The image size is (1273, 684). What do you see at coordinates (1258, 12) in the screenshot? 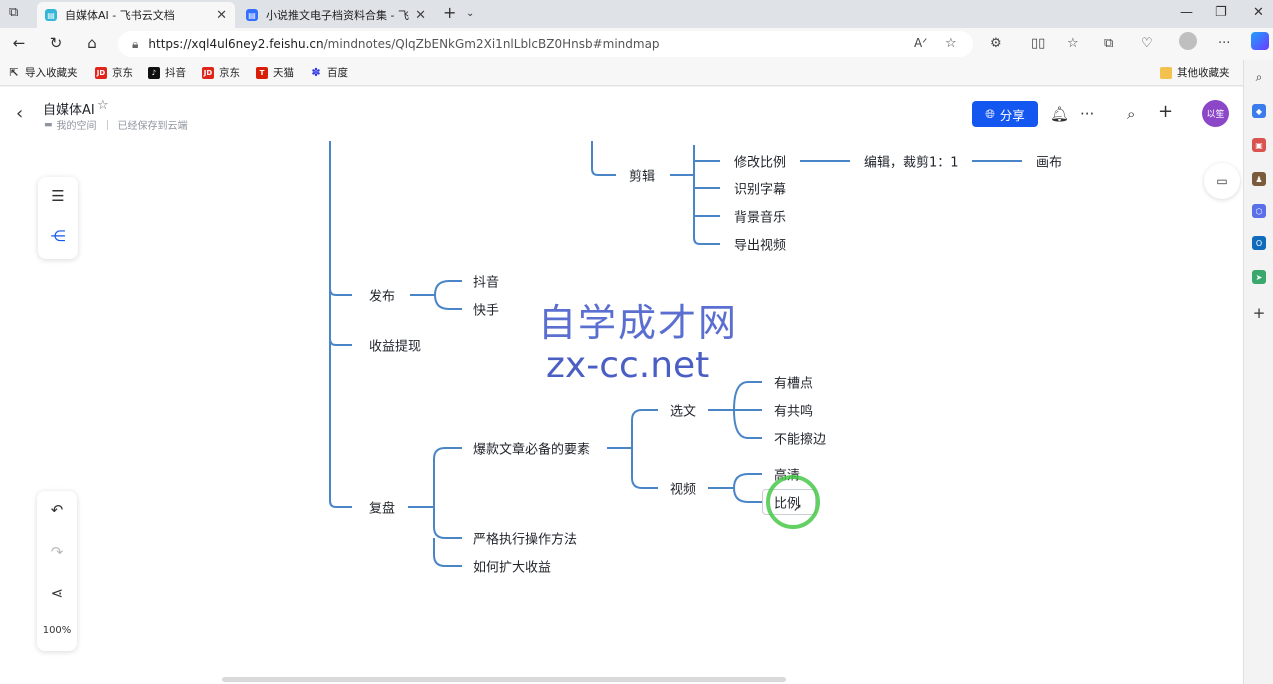
I see `window-close-icon: ✕` at bounding box center [1258, 12].